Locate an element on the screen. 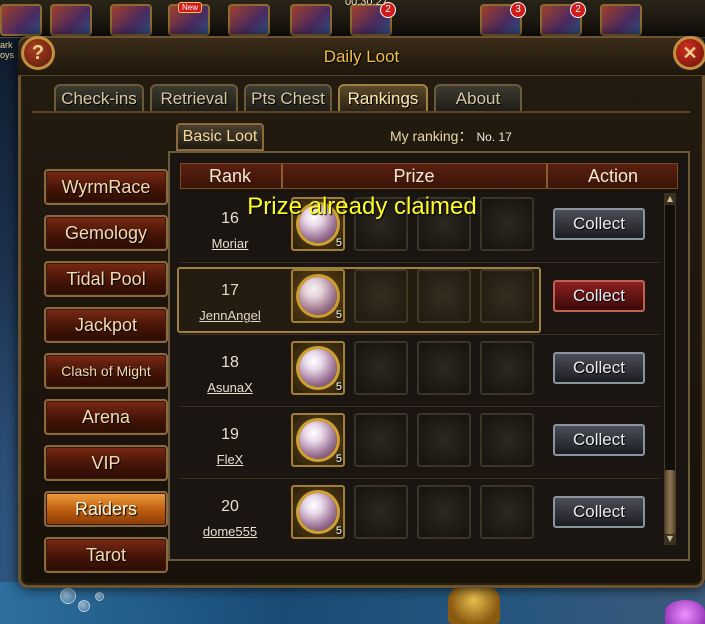 The width and height of the screenshot is (705, 624). event-icon-9: 2 is located at coordinates (563, 19).